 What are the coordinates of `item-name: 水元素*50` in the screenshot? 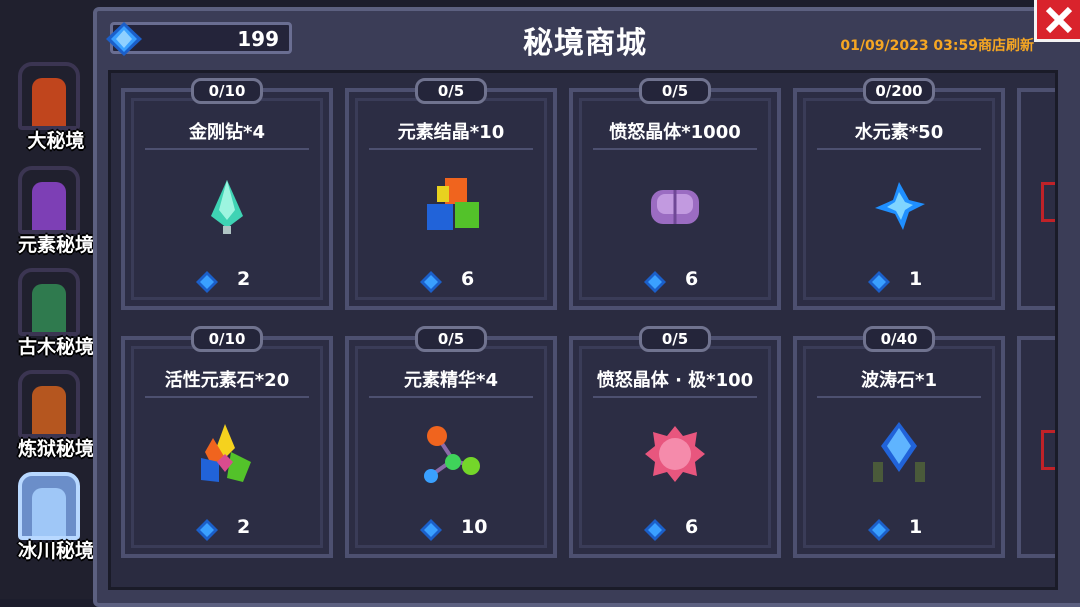 It's located at (899, 132).